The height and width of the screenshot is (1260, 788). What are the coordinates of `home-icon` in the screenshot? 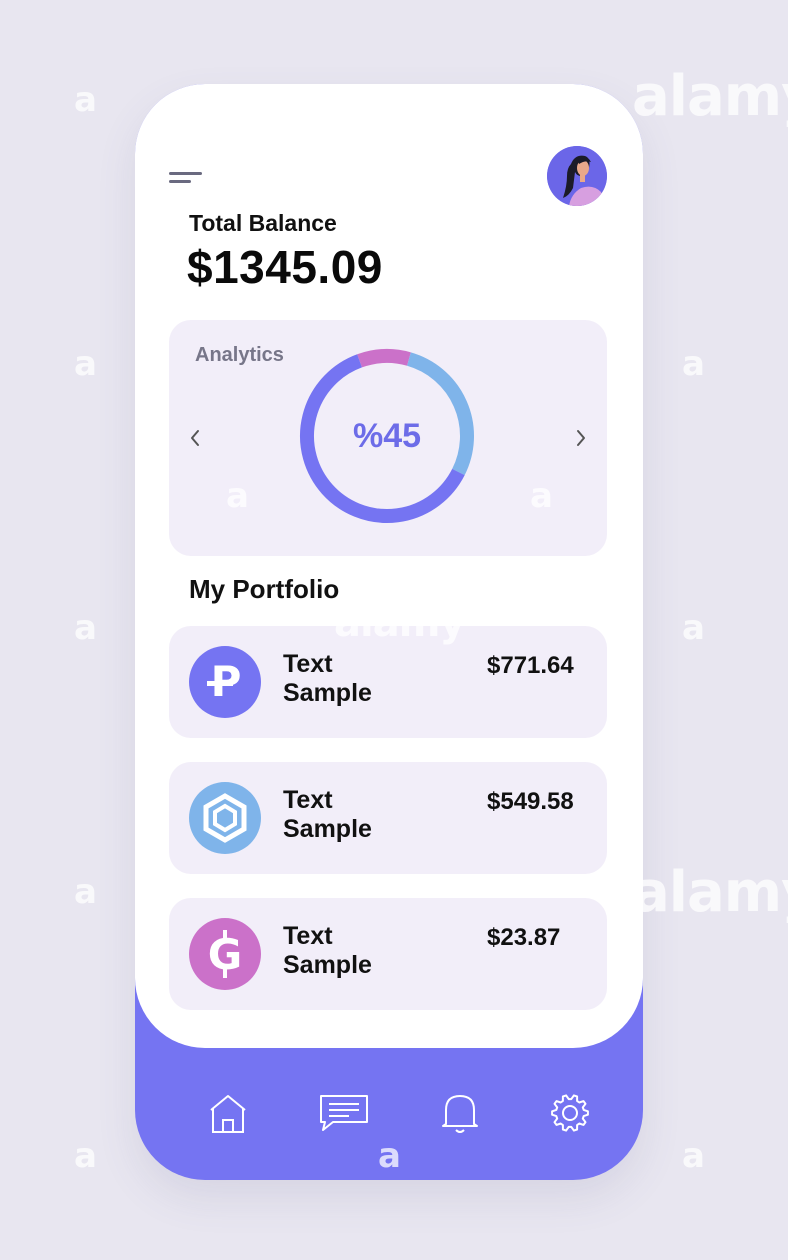 It's located at (228, 1113).